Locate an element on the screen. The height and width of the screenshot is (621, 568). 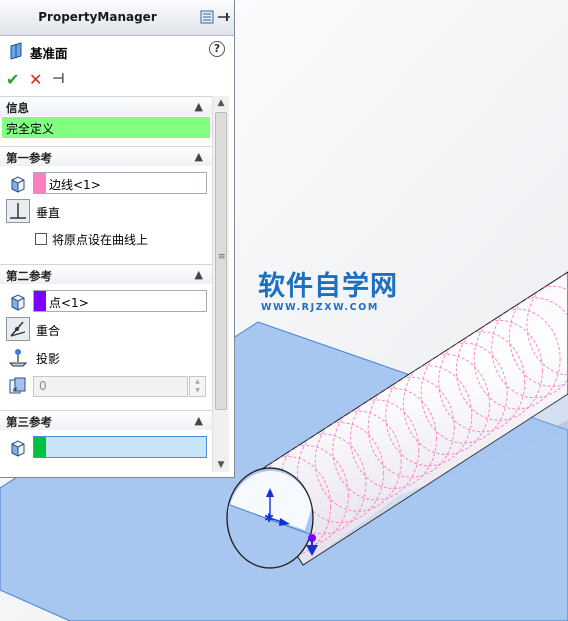
second-reference-header: 第二参考 ▲ is located at coordinates (106, 274).